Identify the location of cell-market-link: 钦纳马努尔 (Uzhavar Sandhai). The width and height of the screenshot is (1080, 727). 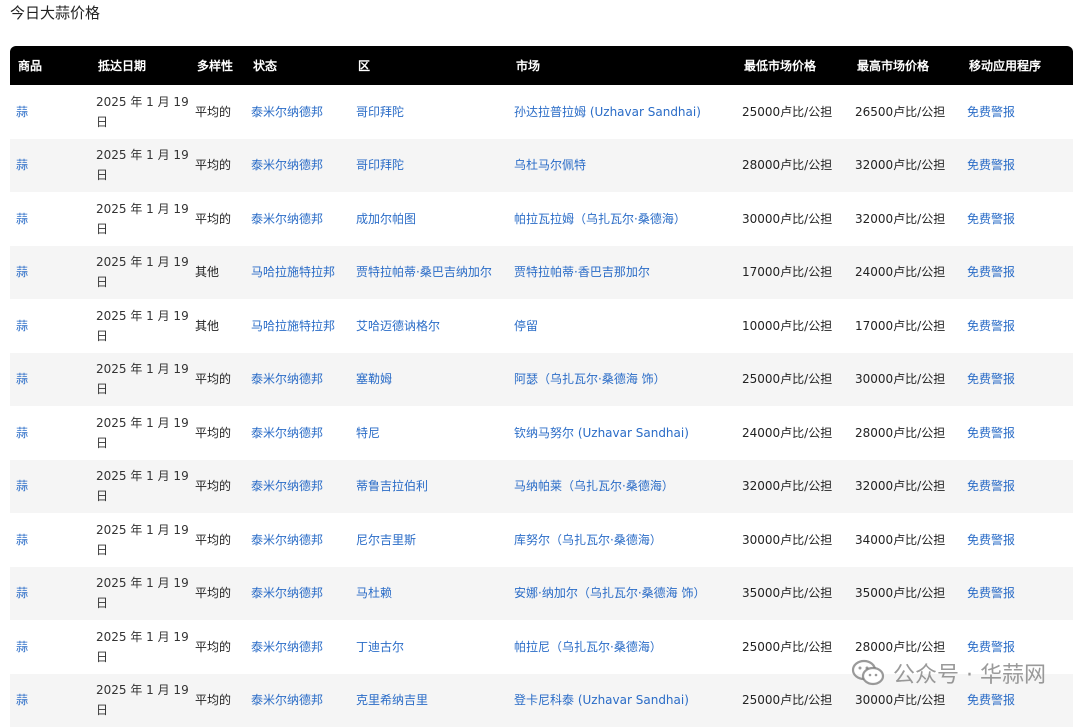
(601, 433).